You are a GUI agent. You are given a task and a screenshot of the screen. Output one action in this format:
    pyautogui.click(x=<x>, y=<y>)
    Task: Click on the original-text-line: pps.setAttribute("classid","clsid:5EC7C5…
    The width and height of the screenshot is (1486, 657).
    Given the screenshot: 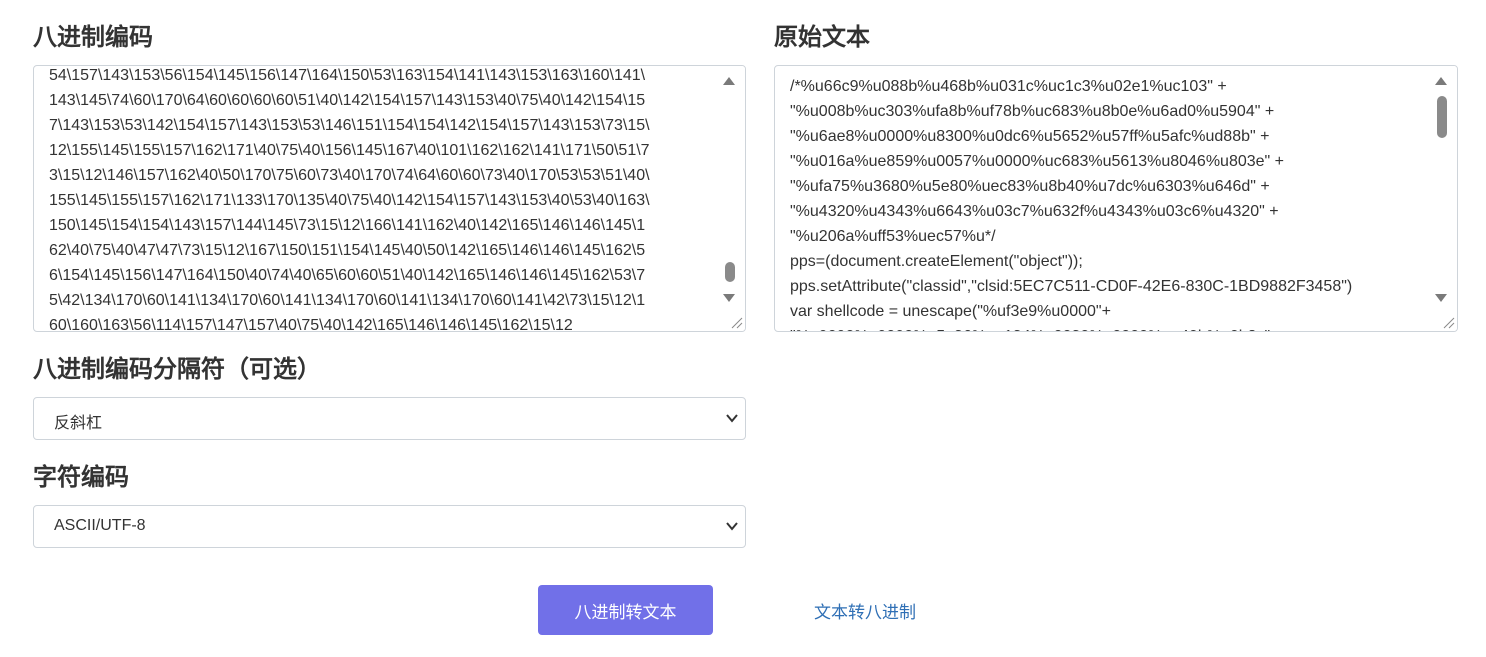 What is the action you would take?
    pyautogui.click(x=1071, y=286)
    